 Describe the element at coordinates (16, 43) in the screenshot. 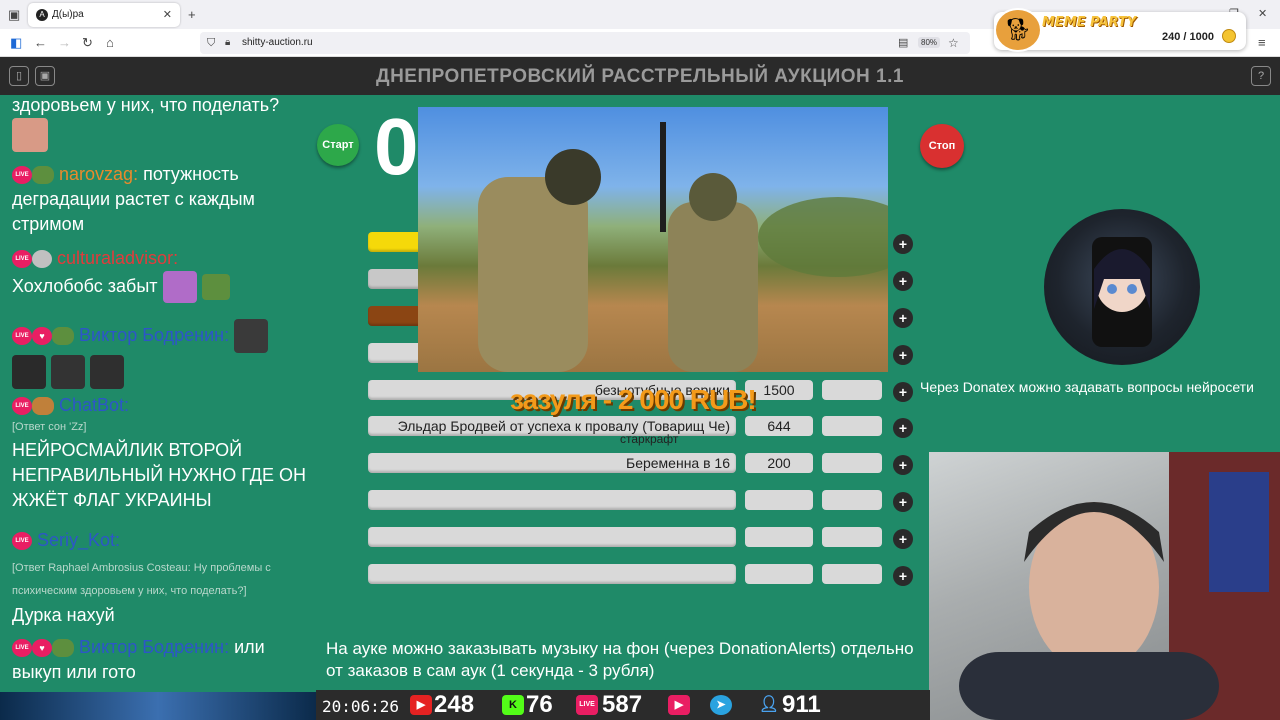

I see `sidebar-icon: ◧` at that location.